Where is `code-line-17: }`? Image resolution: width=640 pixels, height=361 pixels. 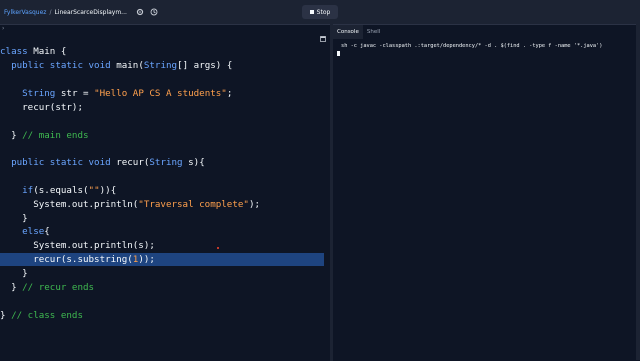
code-line-17: } is located at coordinates (14, 273).